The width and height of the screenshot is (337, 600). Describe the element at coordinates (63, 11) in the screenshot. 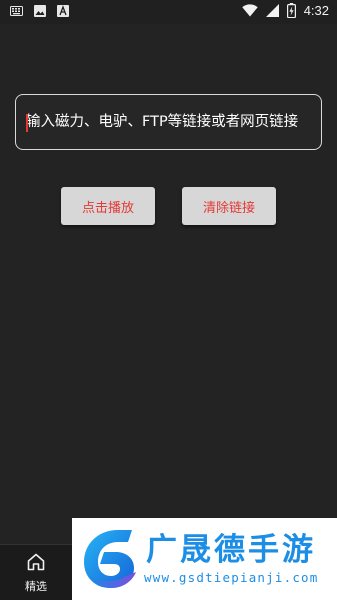

I see `font-icon` at that location.